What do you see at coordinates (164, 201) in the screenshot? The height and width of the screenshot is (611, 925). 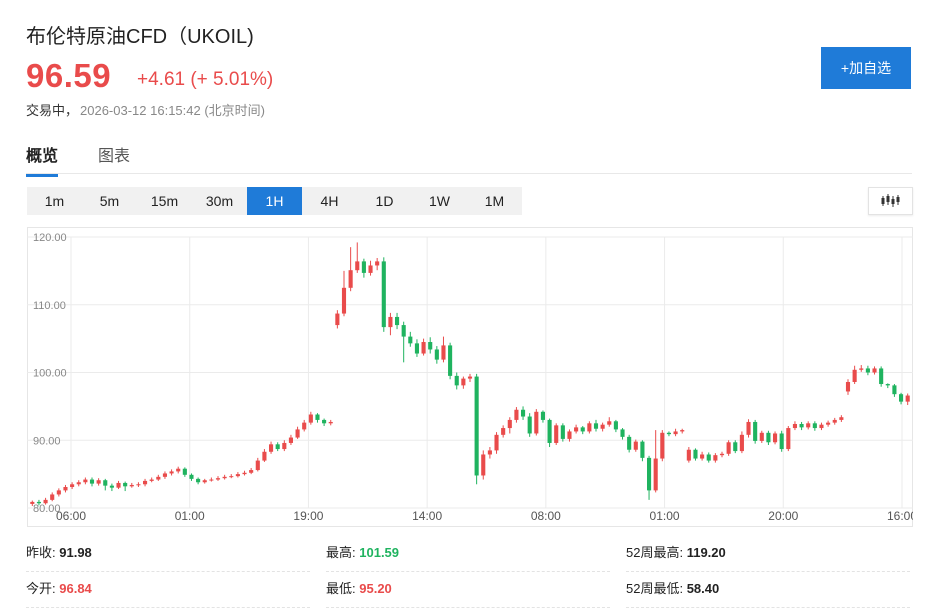 I see `period-15m: 15m` at bounding box center [164, 201].